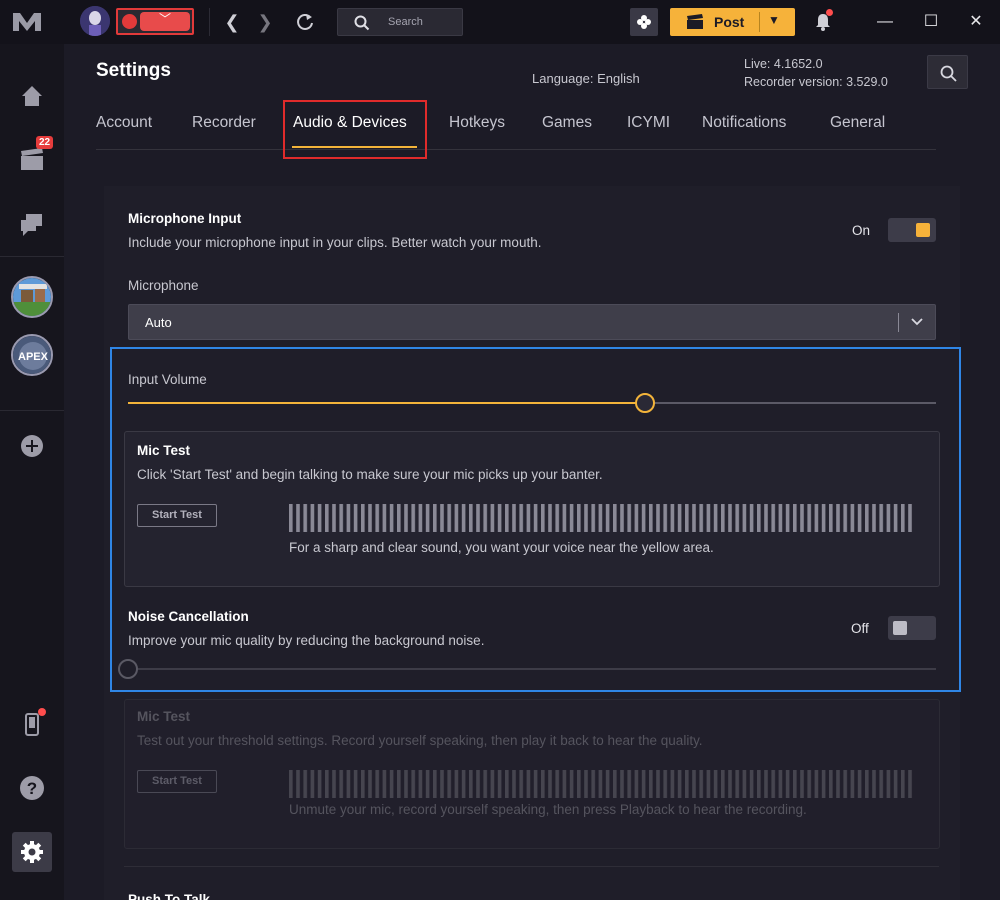  Describe the element at coordinates (177, 781) in the screenshot. I see `threshold-start-test-button: Start Test` at that location.